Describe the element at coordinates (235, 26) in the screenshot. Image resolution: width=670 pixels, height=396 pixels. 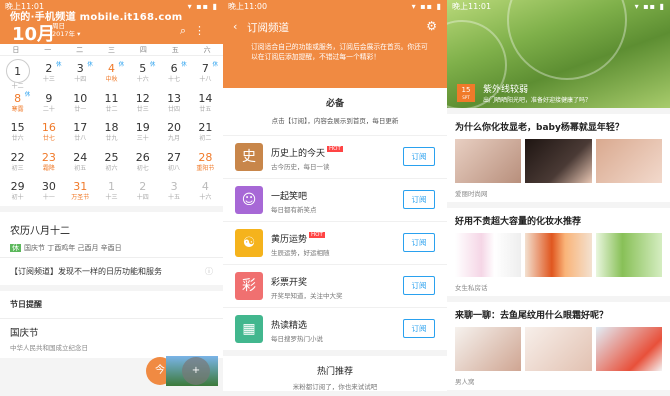
I see `back-icon: ‹` at that location.